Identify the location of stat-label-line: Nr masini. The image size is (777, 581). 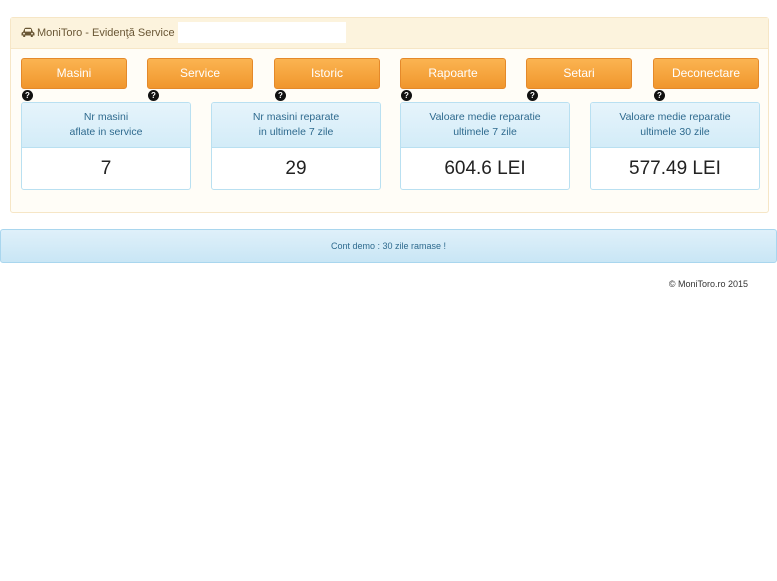
(106, 117).